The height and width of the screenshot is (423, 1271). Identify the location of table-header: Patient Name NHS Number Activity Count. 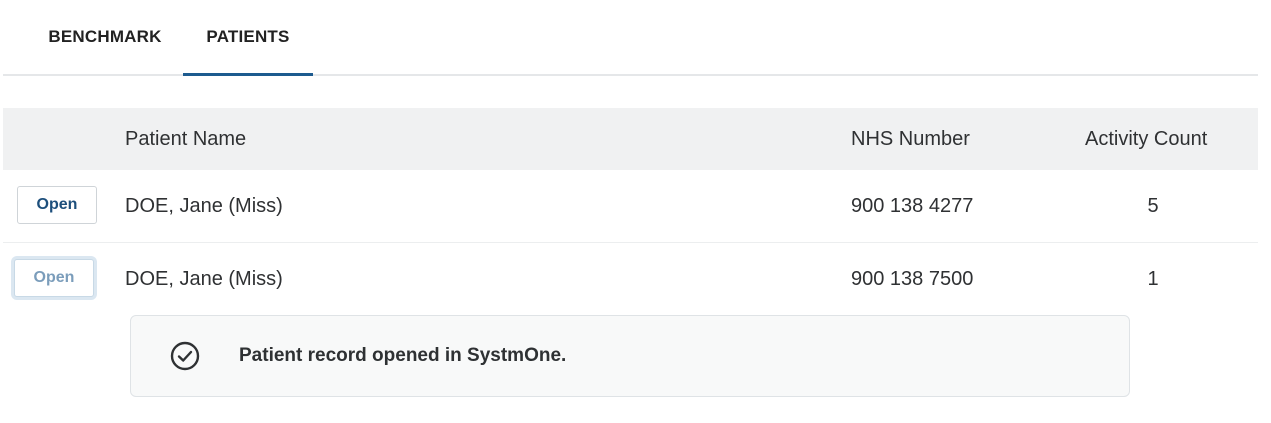
(630, 139).